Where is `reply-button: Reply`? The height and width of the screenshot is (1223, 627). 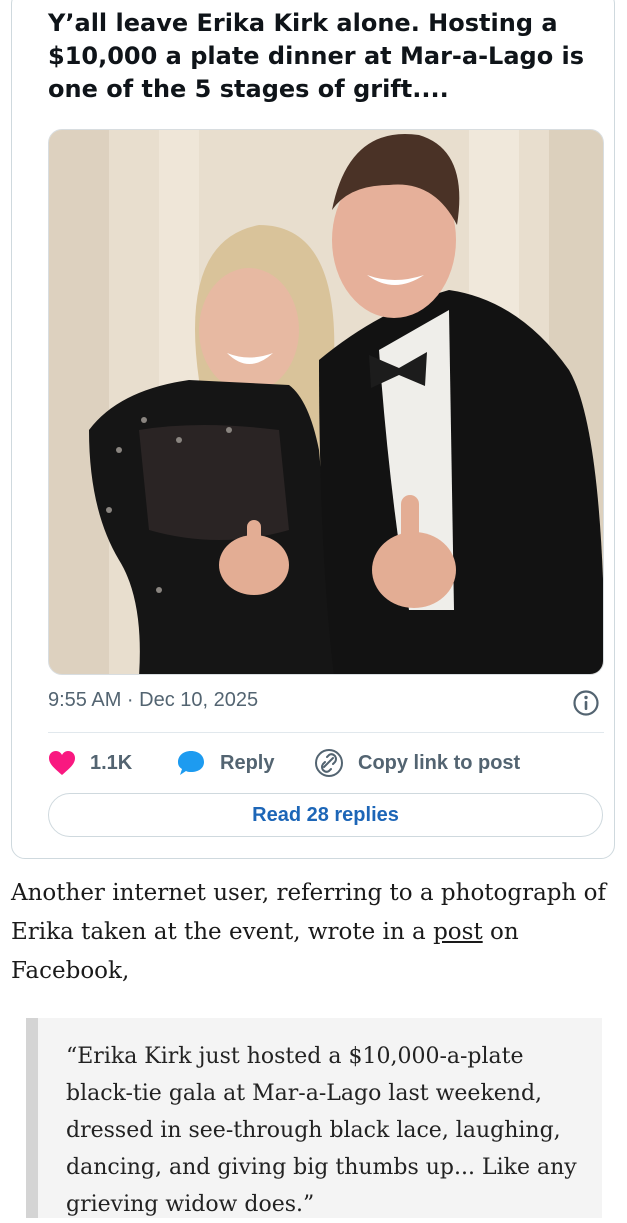 reply-button: Reply is located at coordinates (225, 763).